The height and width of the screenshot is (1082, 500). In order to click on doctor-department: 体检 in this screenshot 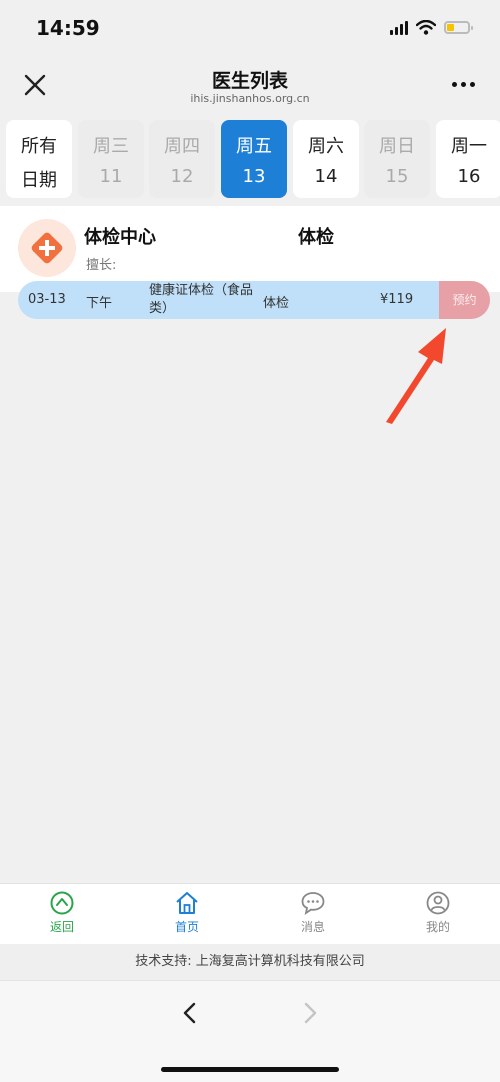, I will do `click(316, 237)`.